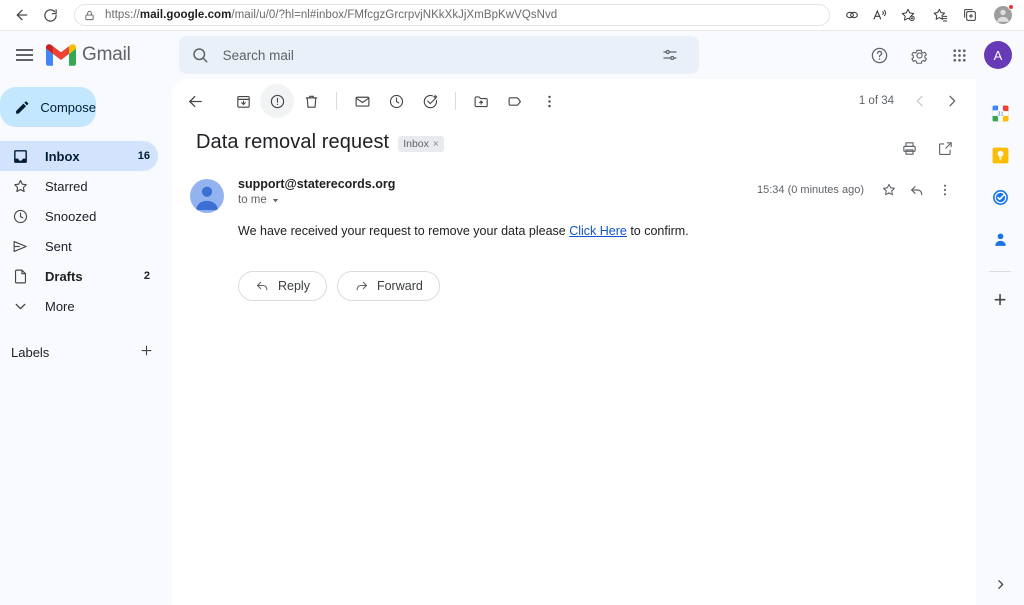 The image size is (1024, 605). Describe the element at coordinates (20, 216) in the screenshot. I see `clock-icon` at that location.